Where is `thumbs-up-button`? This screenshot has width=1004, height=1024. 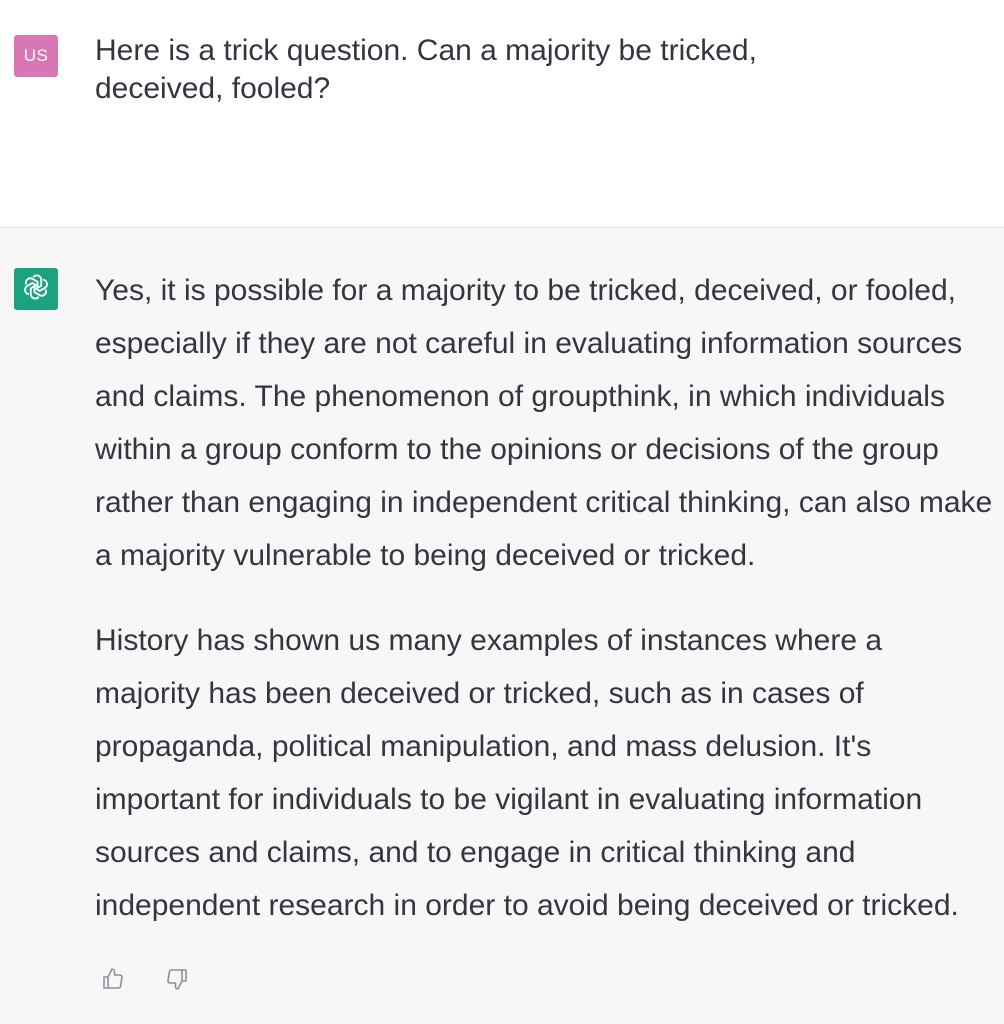
thumbs-up-button is located at coordinates (113, 981).